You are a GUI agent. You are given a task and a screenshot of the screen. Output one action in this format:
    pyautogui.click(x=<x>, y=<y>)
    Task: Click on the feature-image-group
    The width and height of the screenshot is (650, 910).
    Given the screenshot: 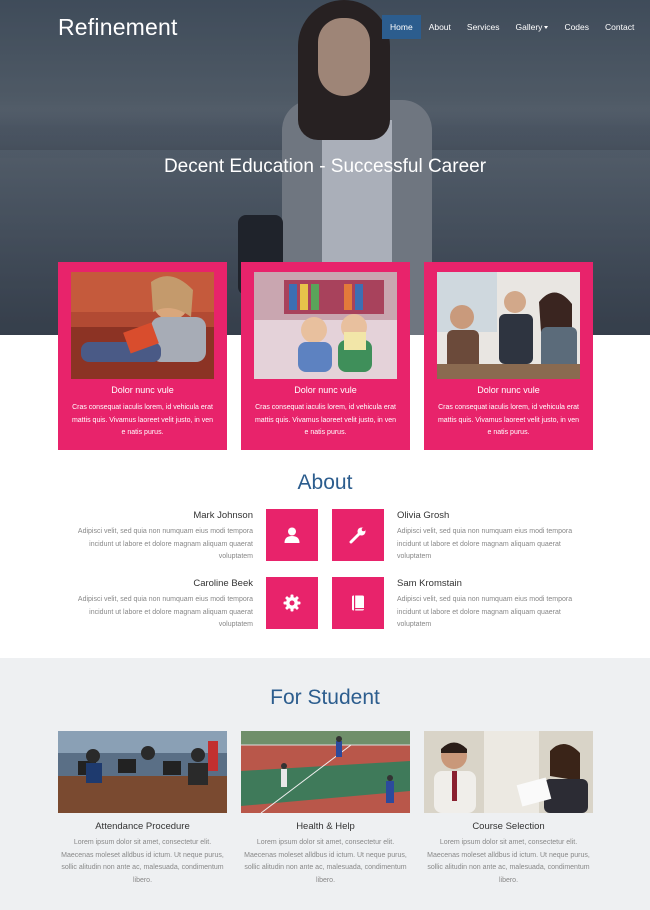 What is the action you would take?
    pyautogui.click(x=508, y=325)
    